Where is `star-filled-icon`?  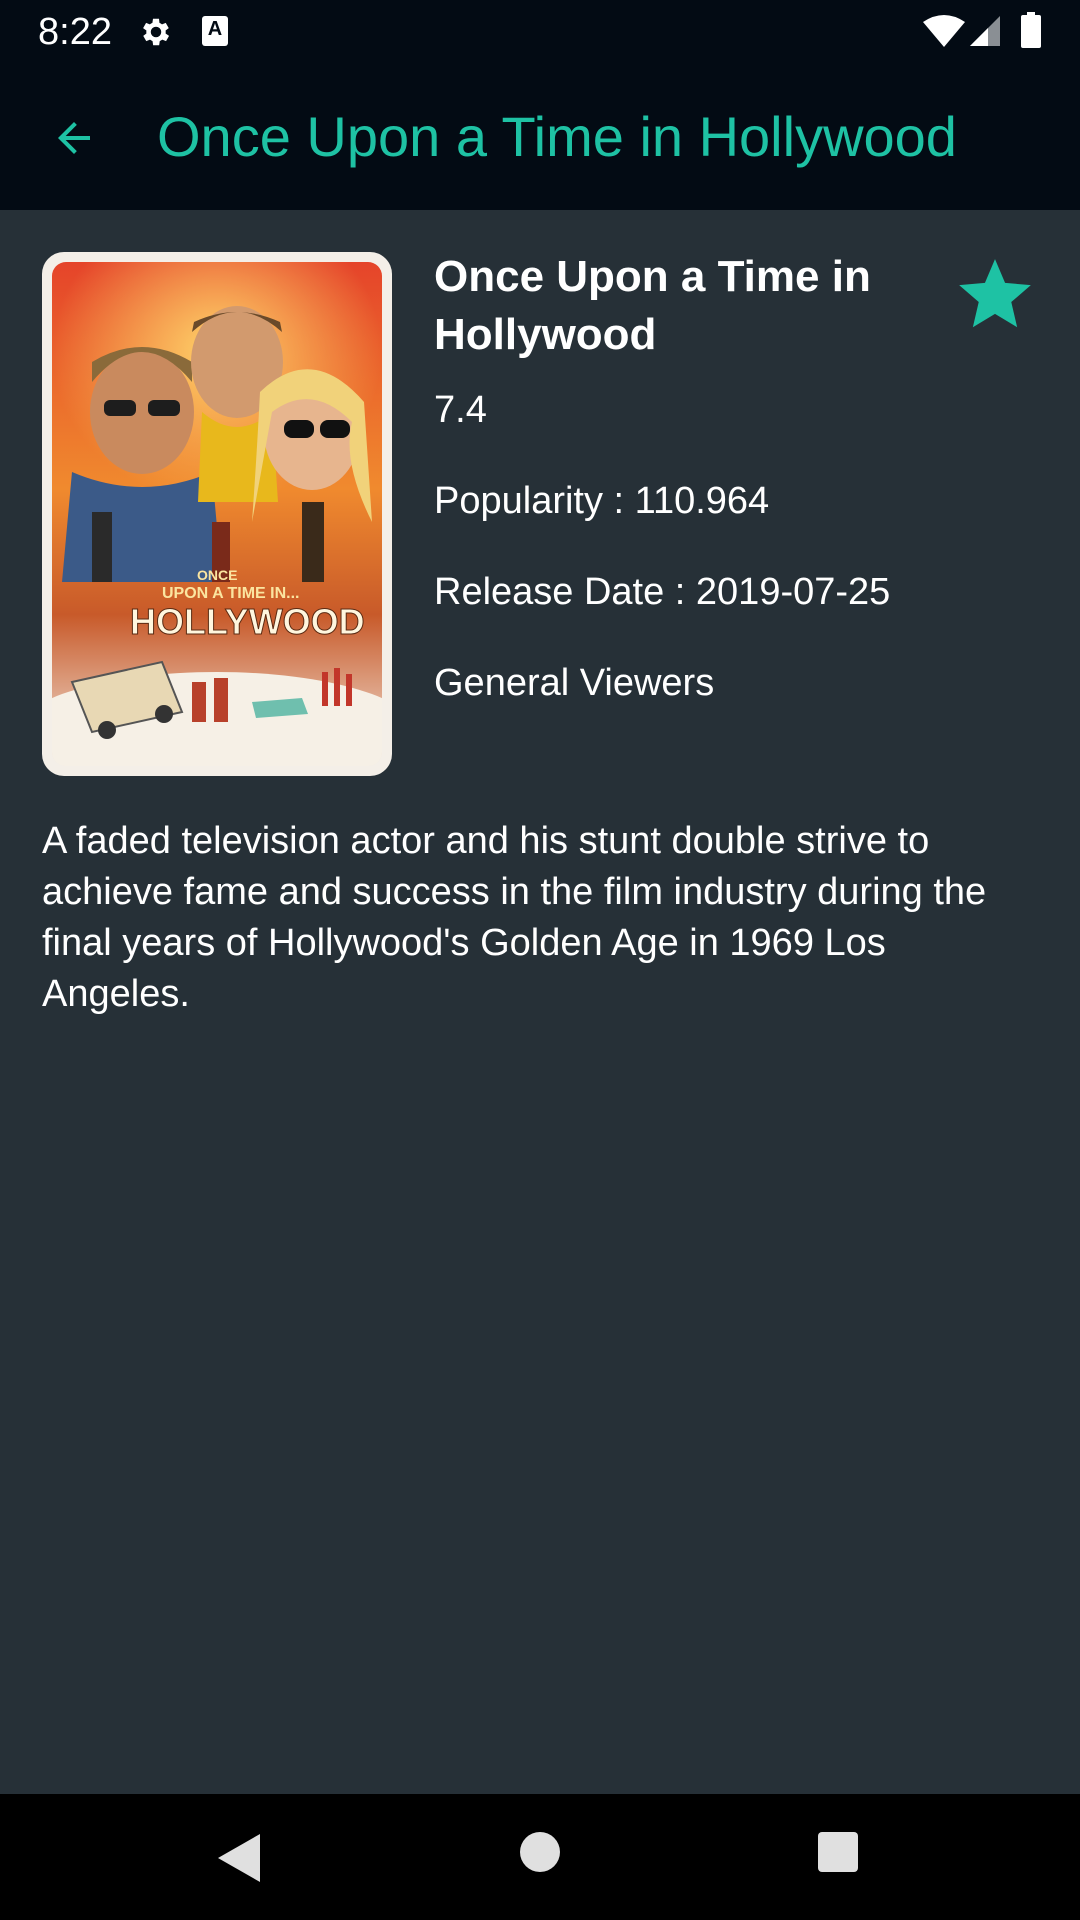 star-filled-icon is located at coordinates (995, 293).